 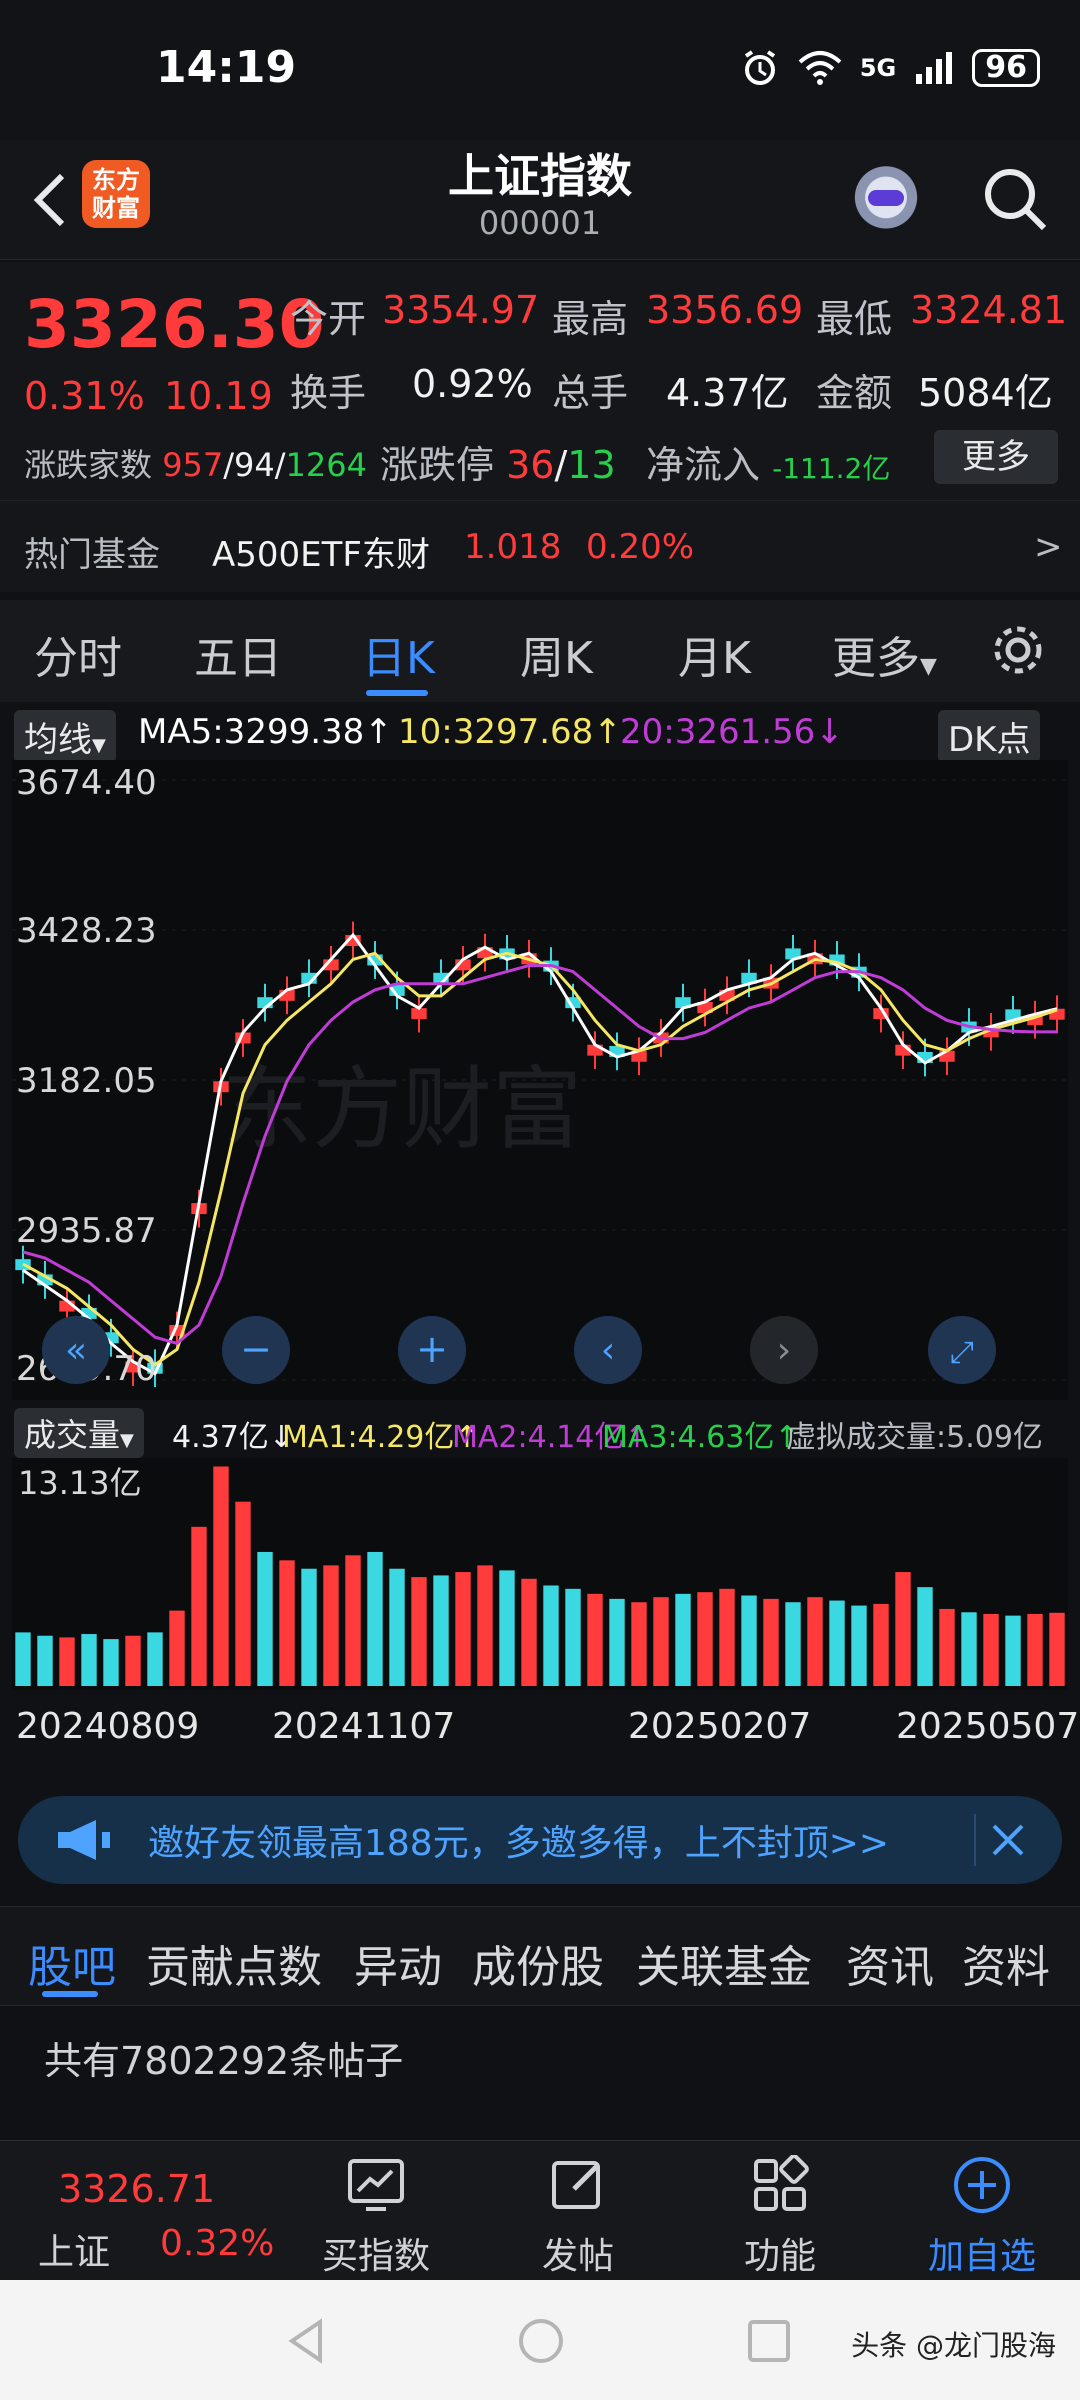 What do you see at coordinates (65, 736) in the screenshot?
I see `ma-mode-select: 均线▼` at bounding box center [65, 736].